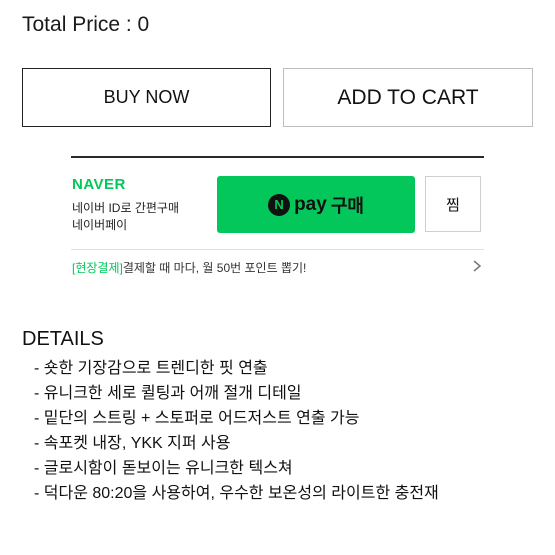 This screenshot has width=555, height=555. I want to click on details-item: - 덕다운 80:20을 사용하여, 우수한 보온성의 라이트한 충전재, so click(236, 493).